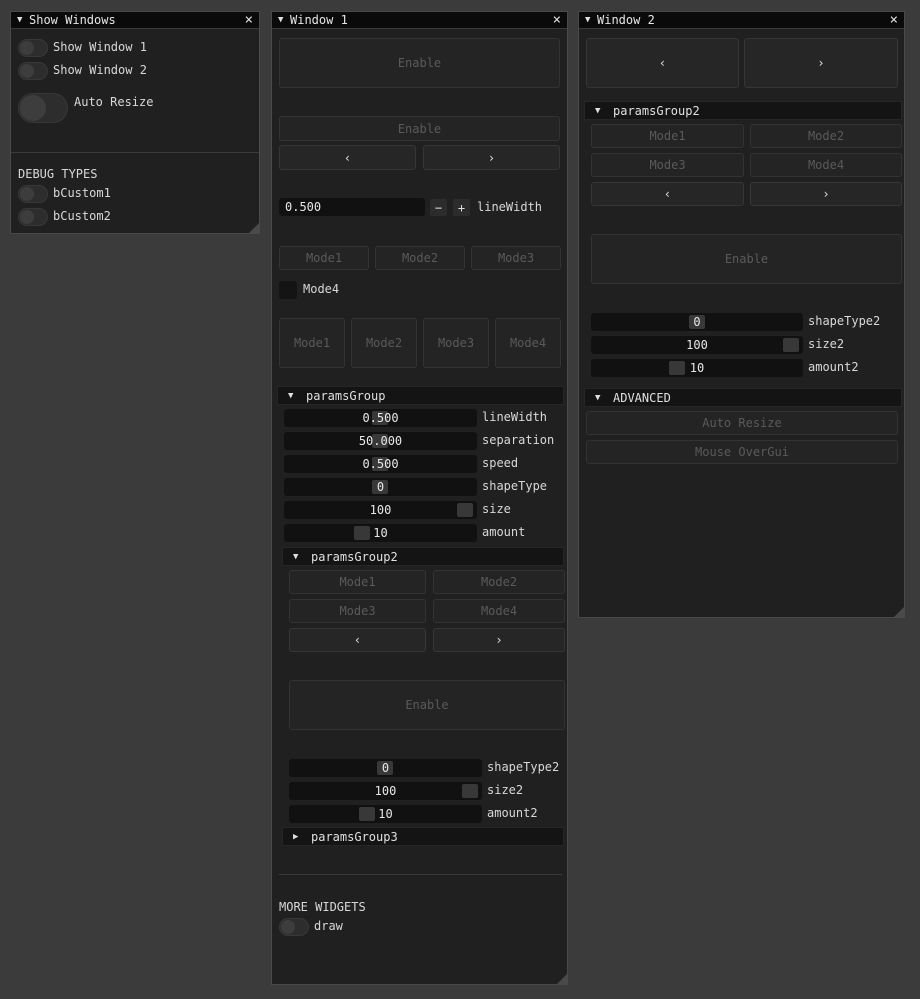 The image size is (920, 999). What do you see at coordinates (419, 128) in the screenshot?
I see `enable-button-small: Enable` at bounding box center [419, 128].